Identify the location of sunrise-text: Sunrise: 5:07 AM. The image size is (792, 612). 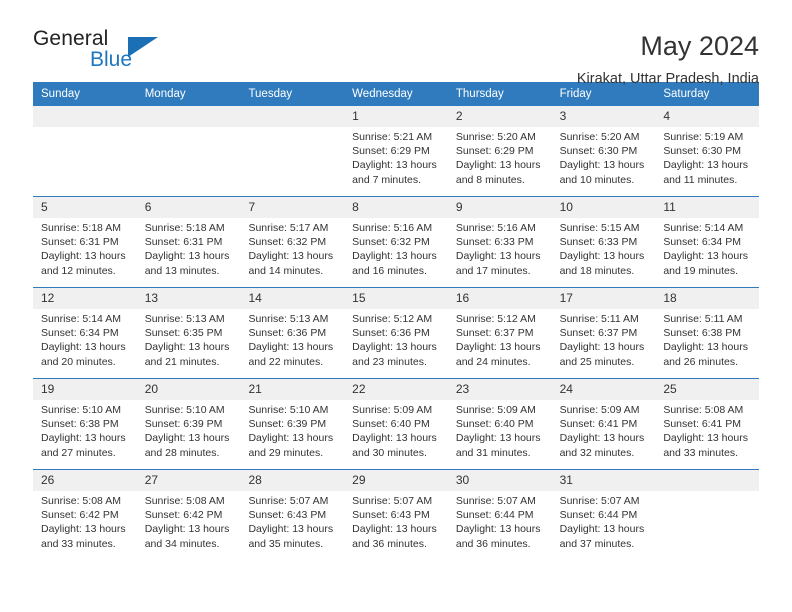
(288, 501).